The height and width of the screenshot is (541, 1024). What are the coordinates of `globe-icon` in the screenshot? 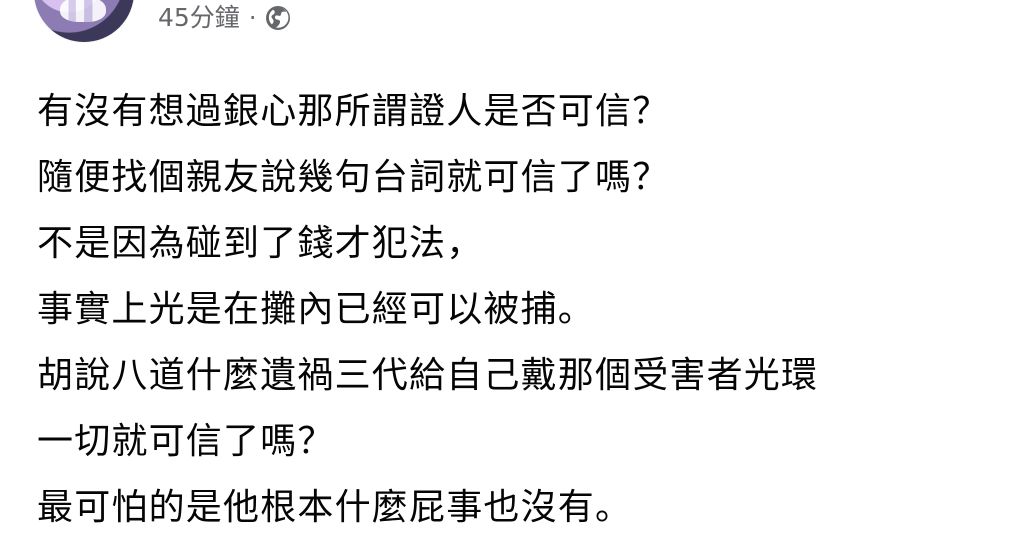 It's located at (278, 18).